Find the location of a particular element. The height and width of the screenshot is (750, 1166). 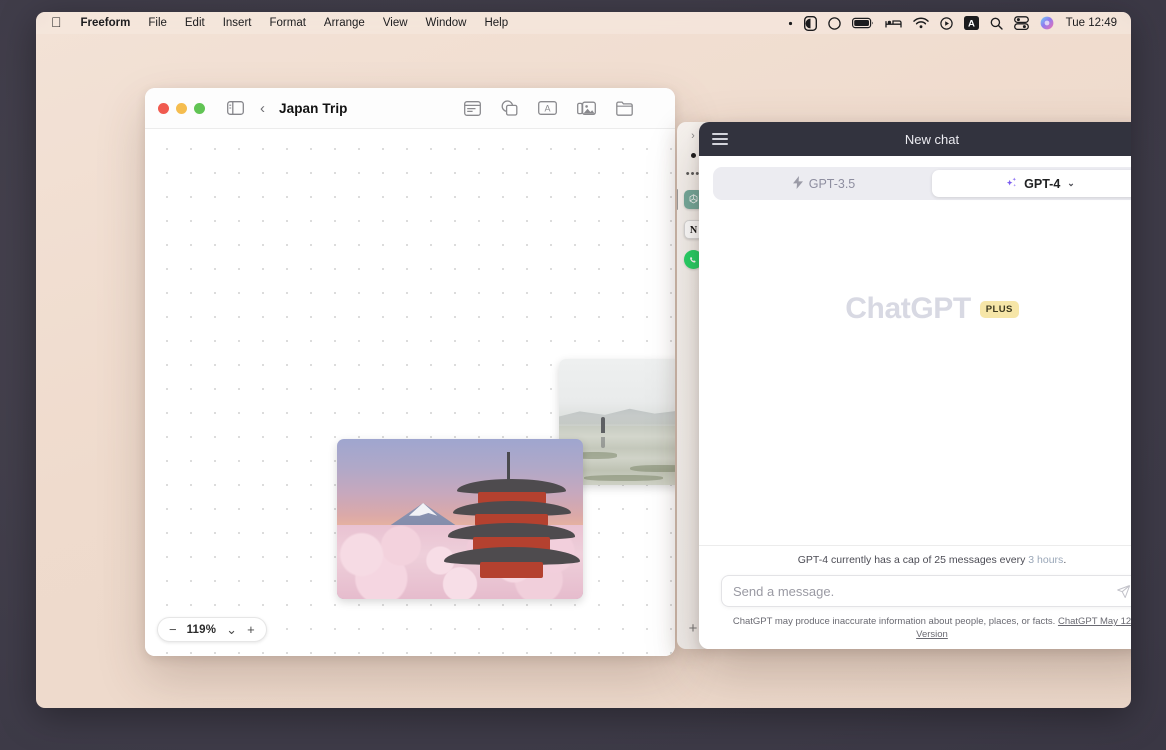

small-dot-icon is located at coordinates (790, 23).